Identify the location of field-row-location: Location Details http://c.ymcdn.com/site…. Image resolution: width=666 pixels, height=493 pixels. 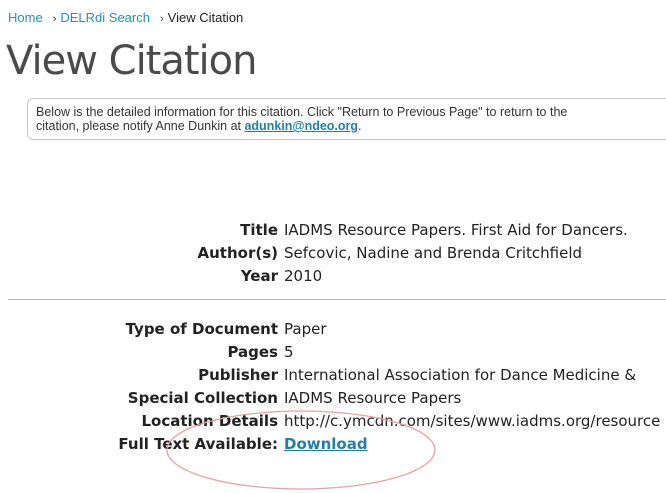
(330, 420).